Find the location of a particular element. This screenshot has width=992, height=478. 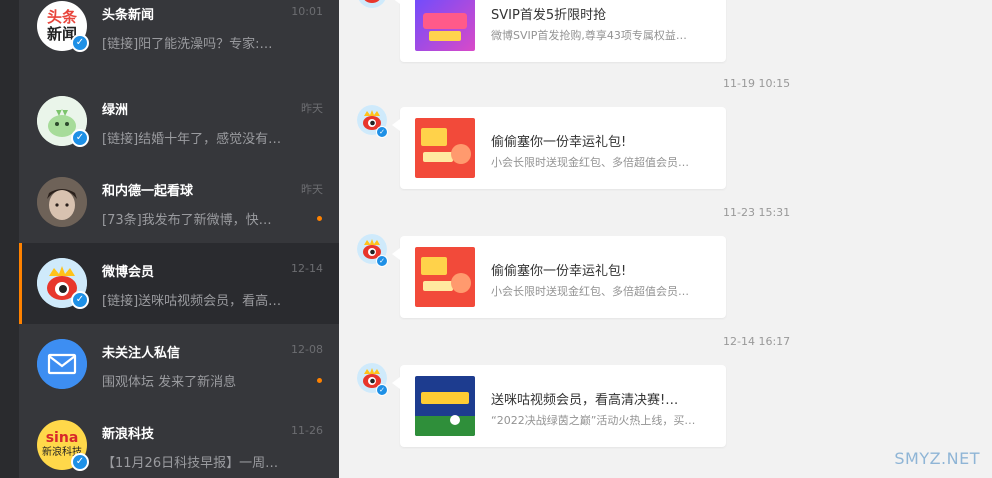

svip-promo-image is located at coordinates (445, 25).